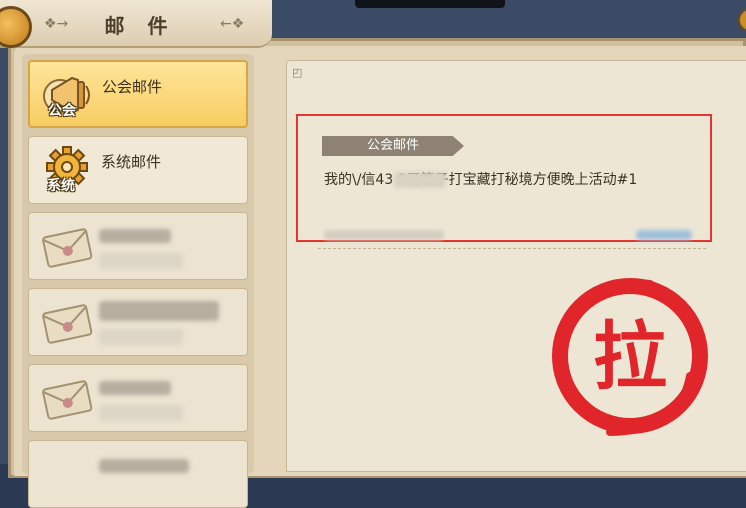  I want to click on megaphone-icon: 公会, so click(68, 96).